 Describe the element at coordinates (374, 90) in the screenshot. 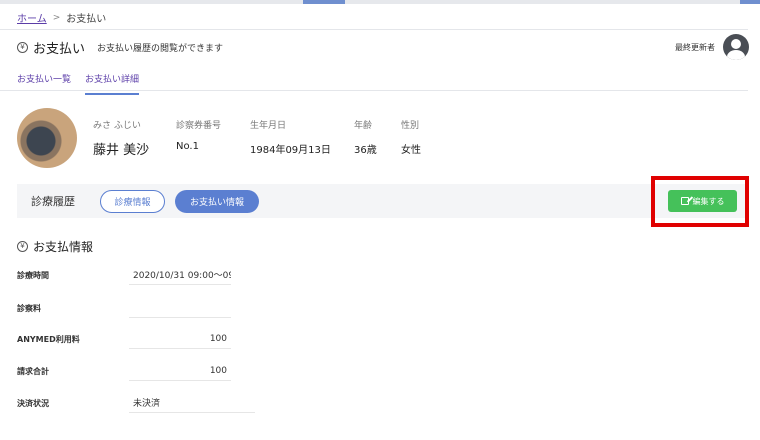

I see `tabs-divider` at that location.